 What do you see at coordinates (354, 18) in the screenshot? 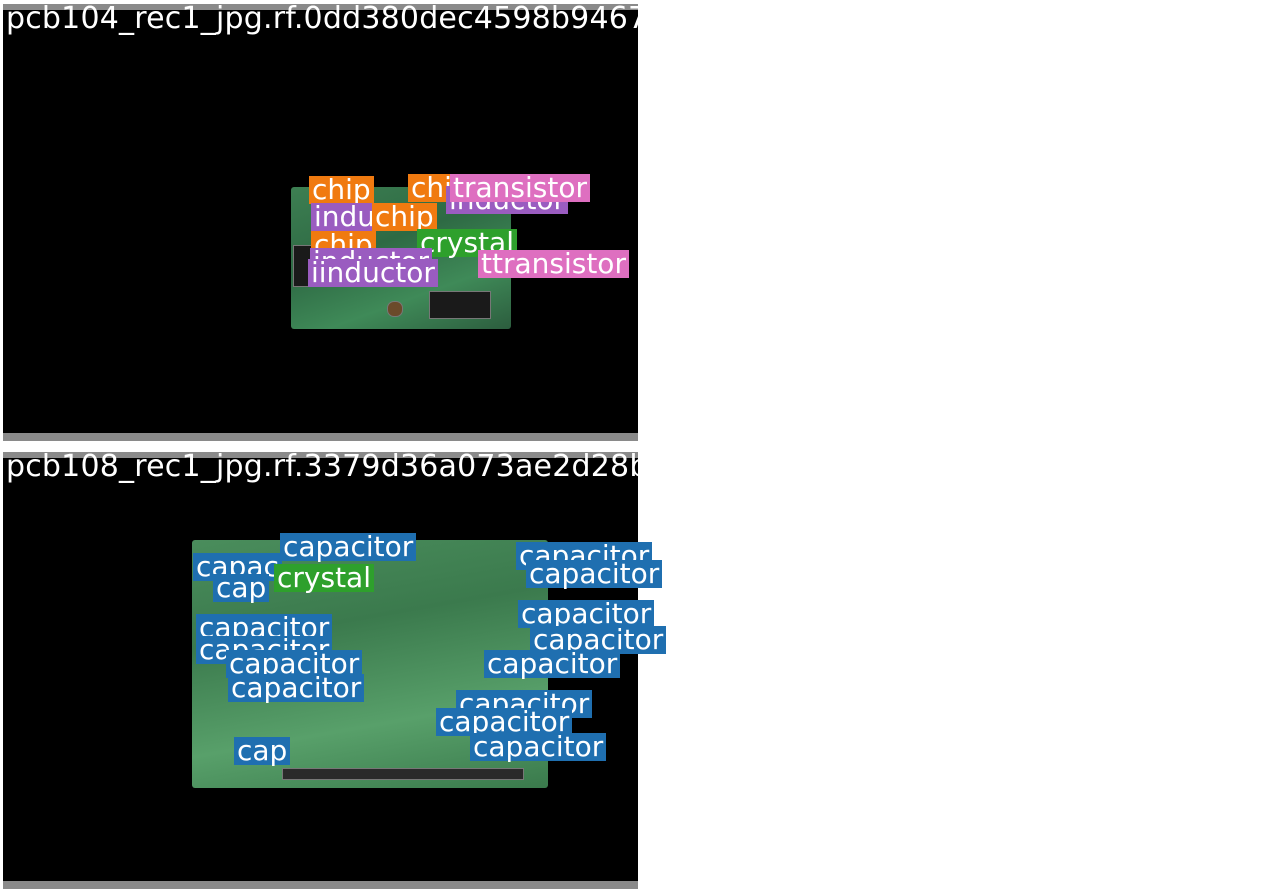
I see `image-caption-1: pcb104_rec1_jpg.rf.0dd380dec4598b9467caa` at bounding box center [354, 18].